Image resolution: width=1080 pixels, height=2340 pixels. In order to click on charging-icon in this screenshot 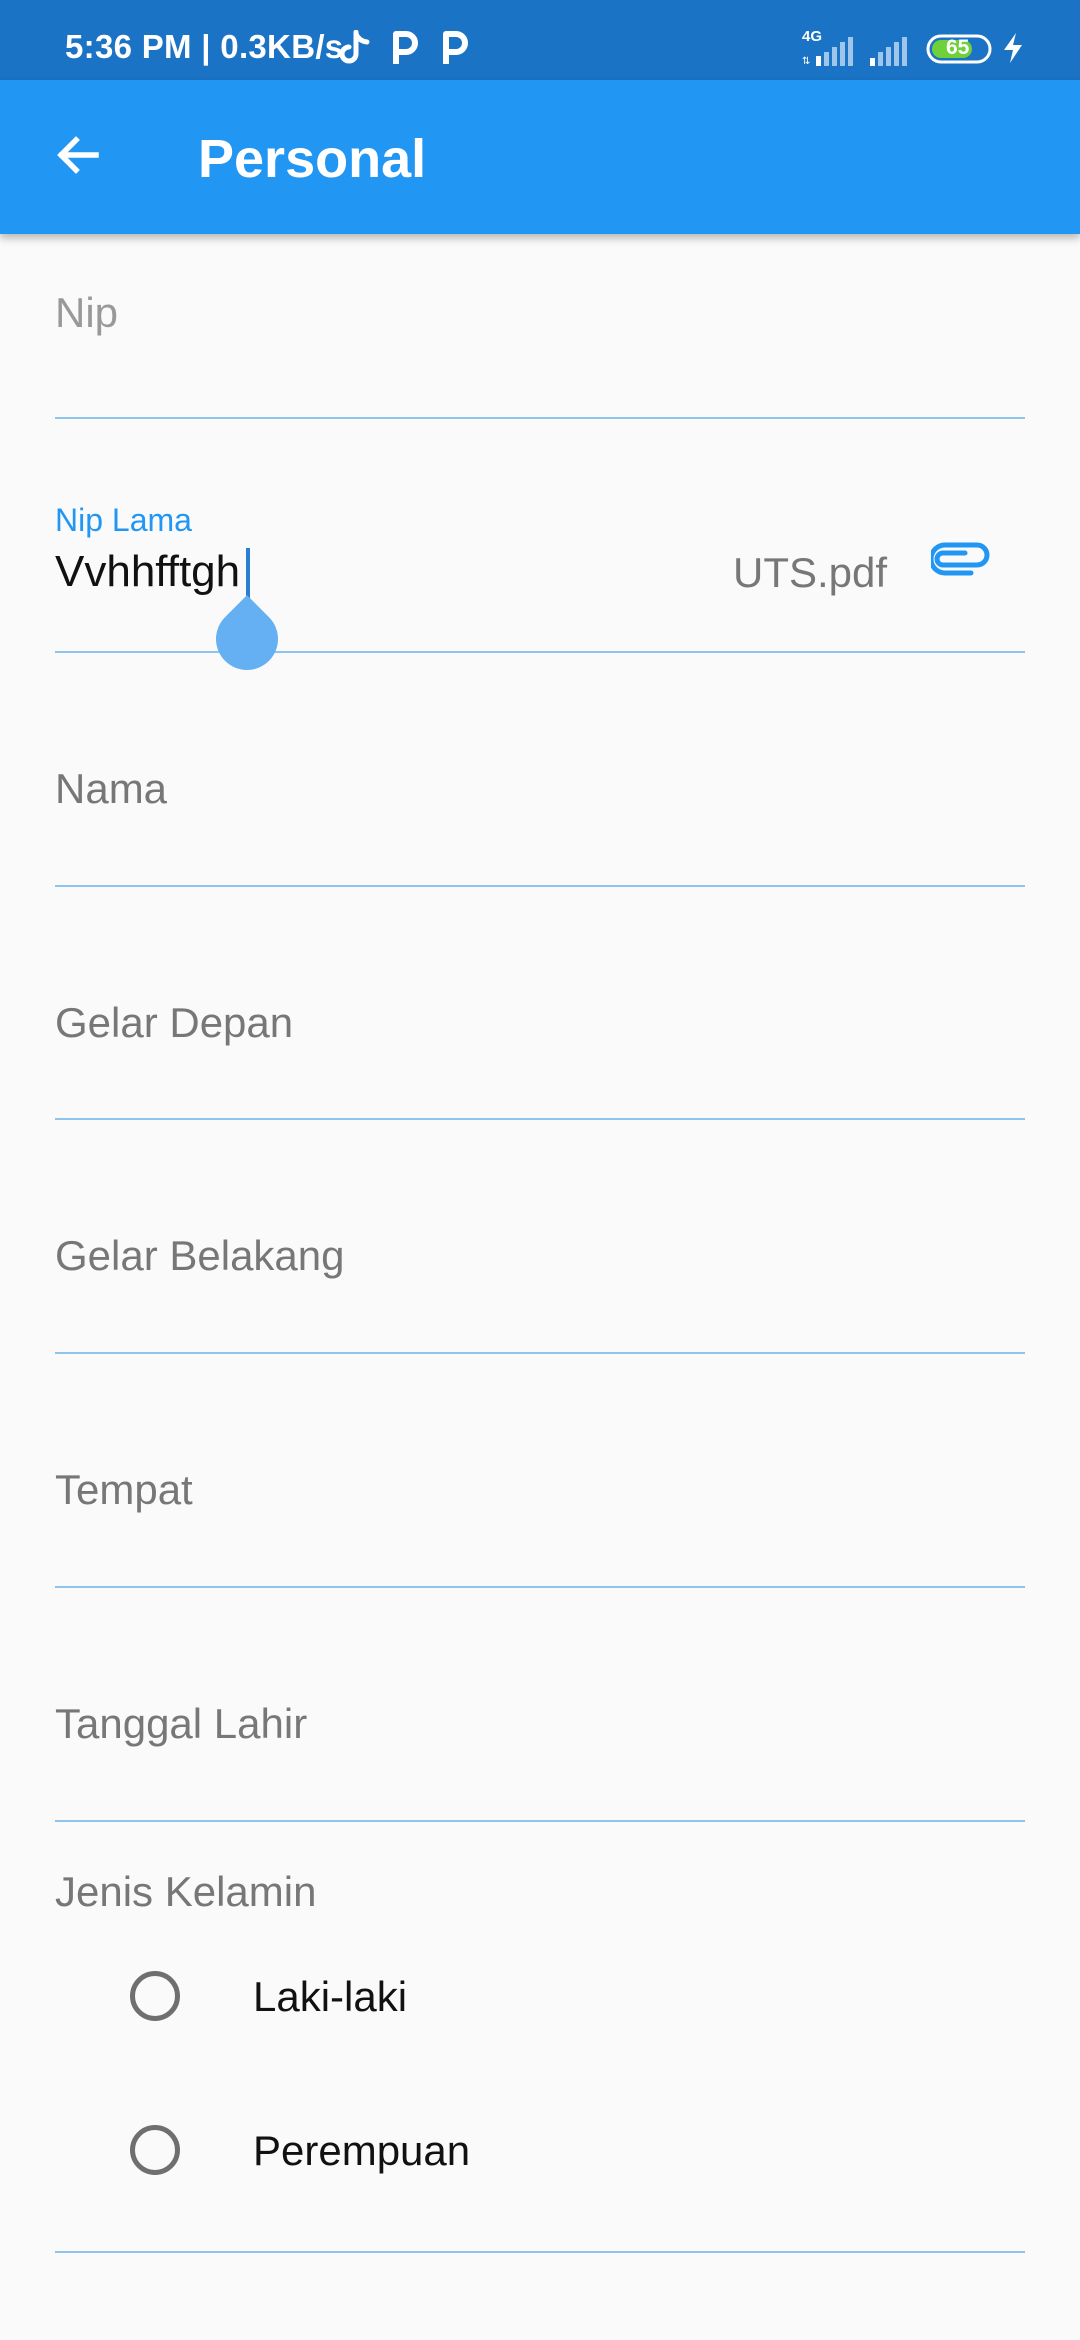, I will do `click(1013, 50)`.